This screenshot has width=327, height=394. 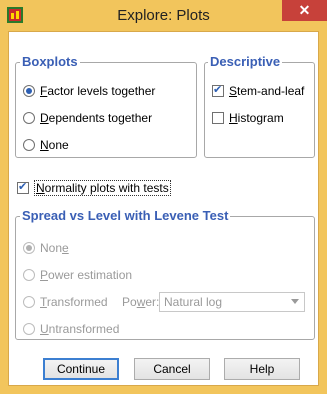 What do you see at coordinates (81, 369) in the screenshot?
I see `continue-button: Continue` at bounding box center [81, 369].